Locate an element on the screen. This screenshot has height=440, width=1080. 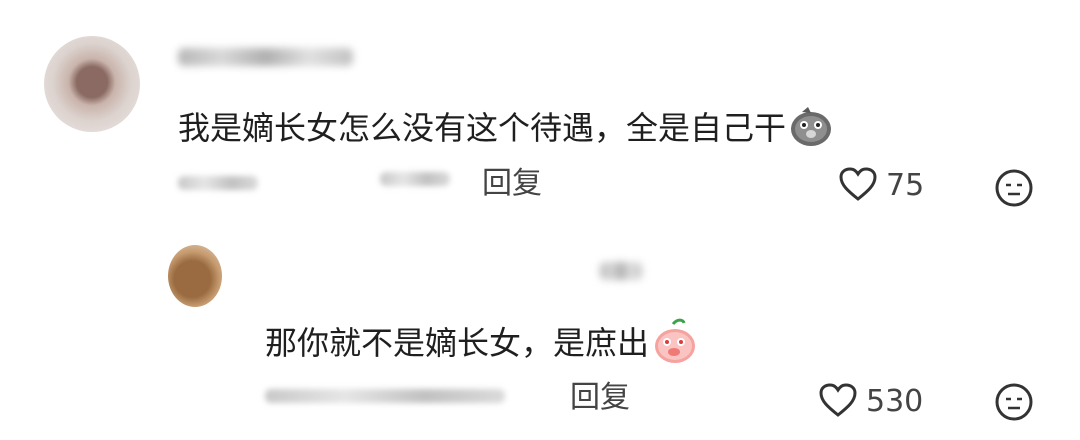
reply-like-count: 530 is located at coordinates (895, 401).